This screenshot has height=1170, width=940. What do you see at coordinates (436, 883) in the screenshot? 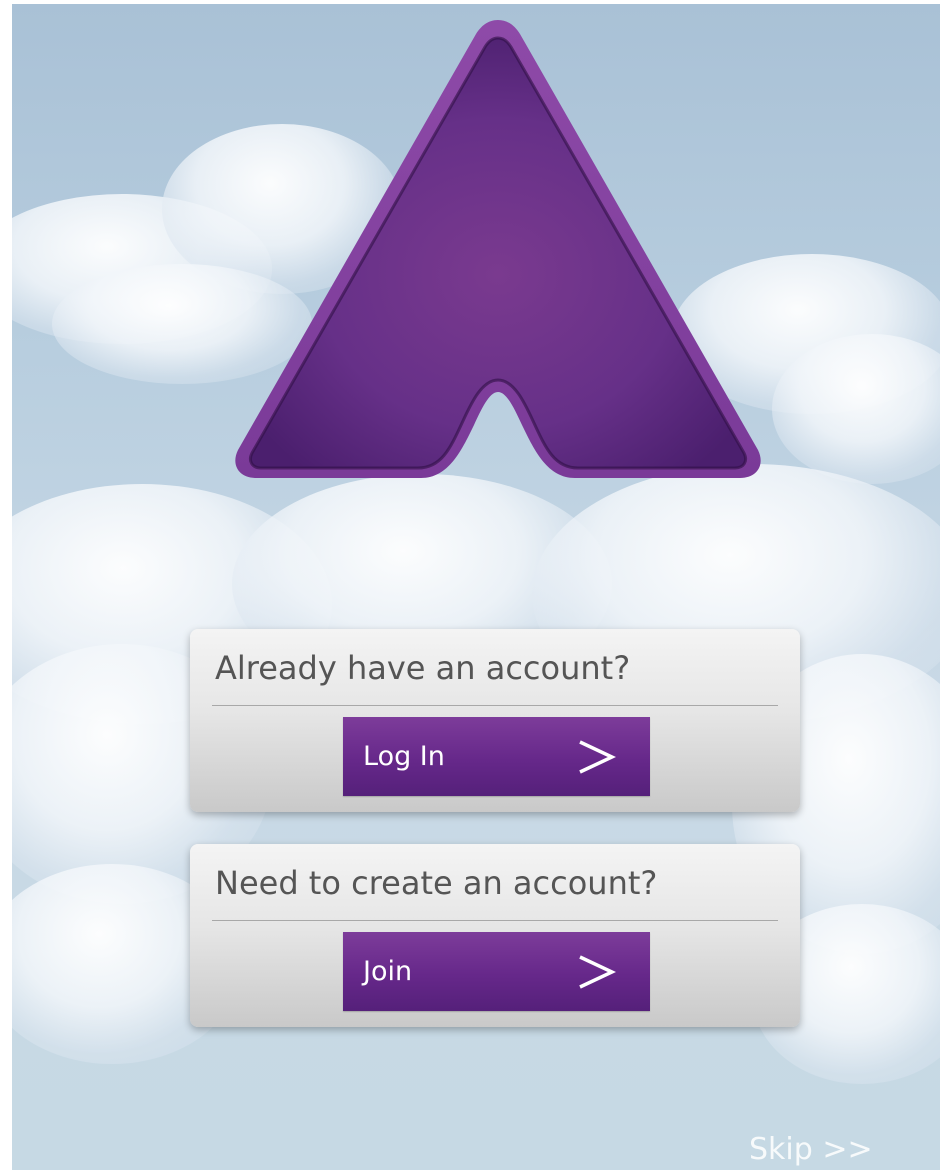
I see `join-card-title: Need to create an account?` at bounding box center [436, 883].